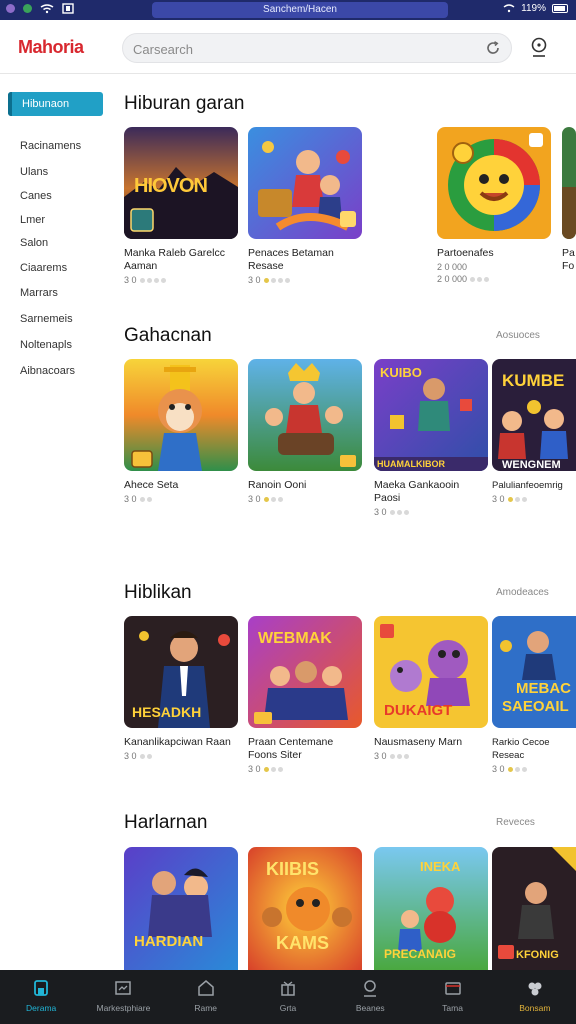 The image size is (576, 1024). What do you see at coordinates (543, 688) in the screenshot?
I see `thumbnail-text: MEBAC` at bounding box center [543, 688].